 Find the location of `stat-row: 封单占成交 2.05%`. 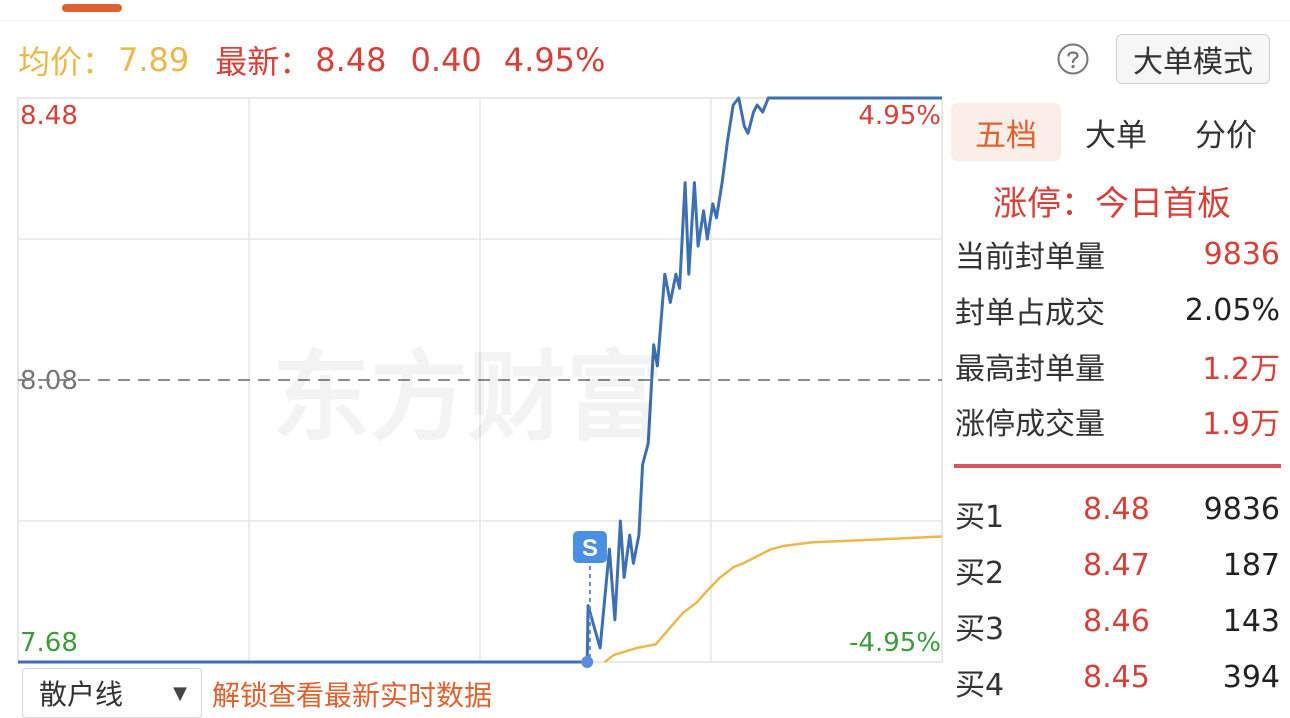

stat-row: 封单占成交 2.05% is located at coordinates (1117, 311).